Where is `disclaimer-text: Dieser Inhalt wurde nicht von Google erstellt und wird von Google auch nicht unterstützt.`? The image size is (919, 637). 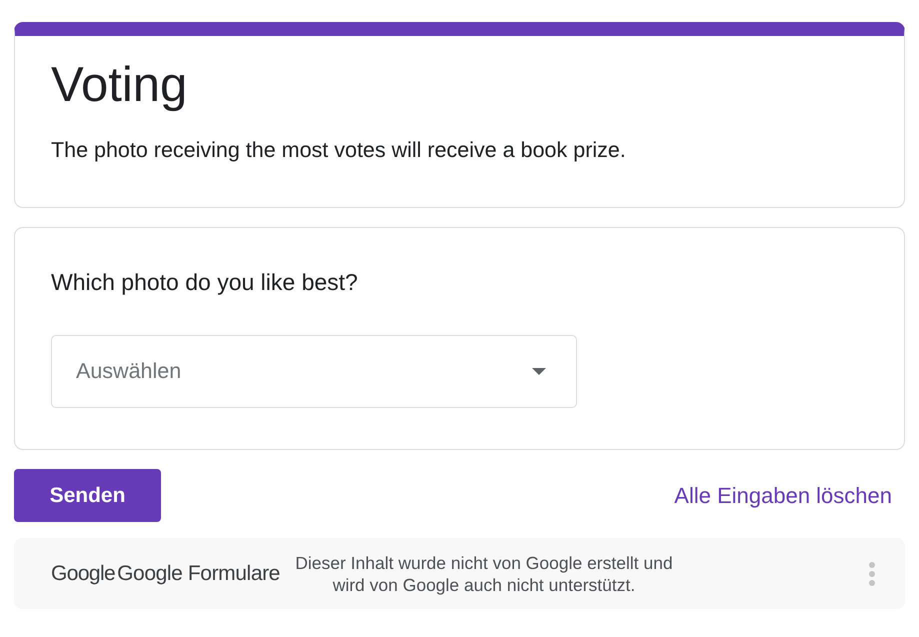
disclaimer-text: Dieser Inhalt wurde nicht von Google erstellt und wird von Google auch nicht unterstützt. is located at coordinates (484, 574).